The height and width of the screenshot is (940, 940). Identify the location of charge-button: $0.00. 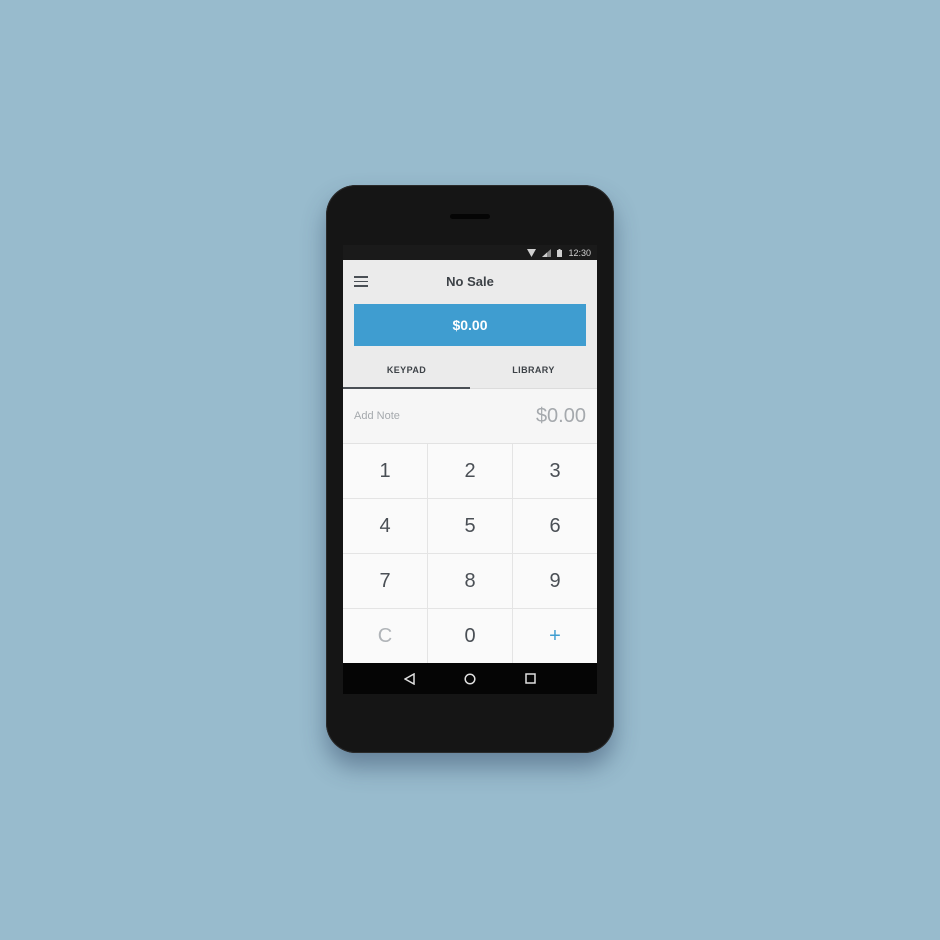
(470, 325).